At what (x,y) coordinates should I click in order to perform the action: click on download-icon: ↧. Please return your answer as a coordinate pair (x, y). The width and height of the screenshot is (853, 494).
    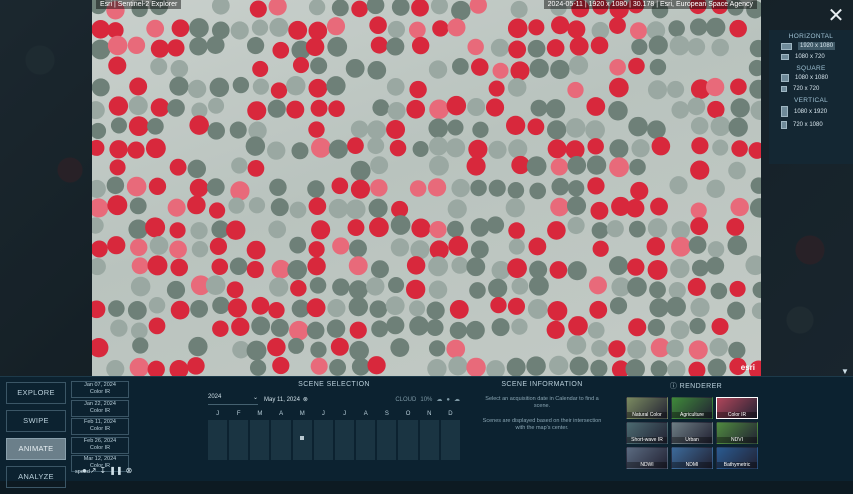
    Looking at the image, I should click on (103, 470).